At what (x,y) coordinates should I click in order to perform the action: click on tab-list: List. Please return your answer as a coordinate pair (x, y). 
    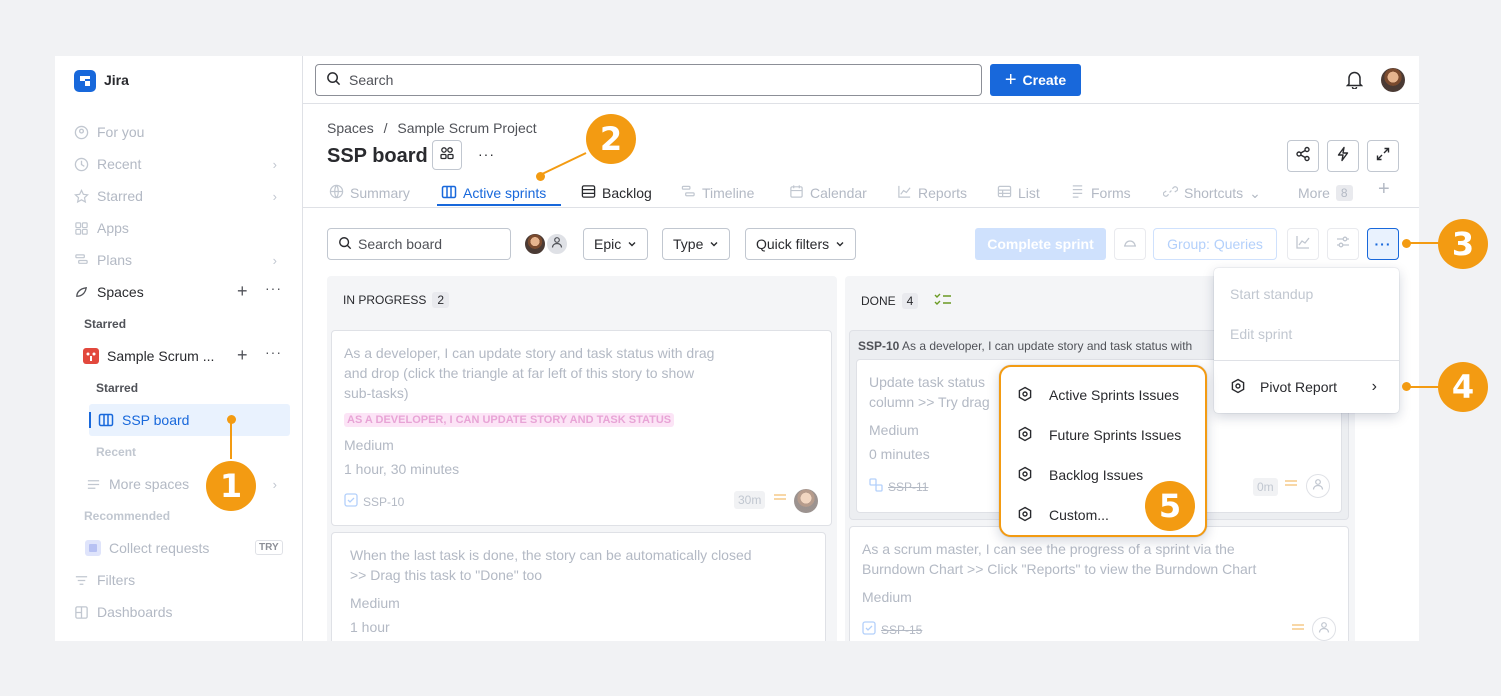
    Looking at the image, I should click on (1018, 193).